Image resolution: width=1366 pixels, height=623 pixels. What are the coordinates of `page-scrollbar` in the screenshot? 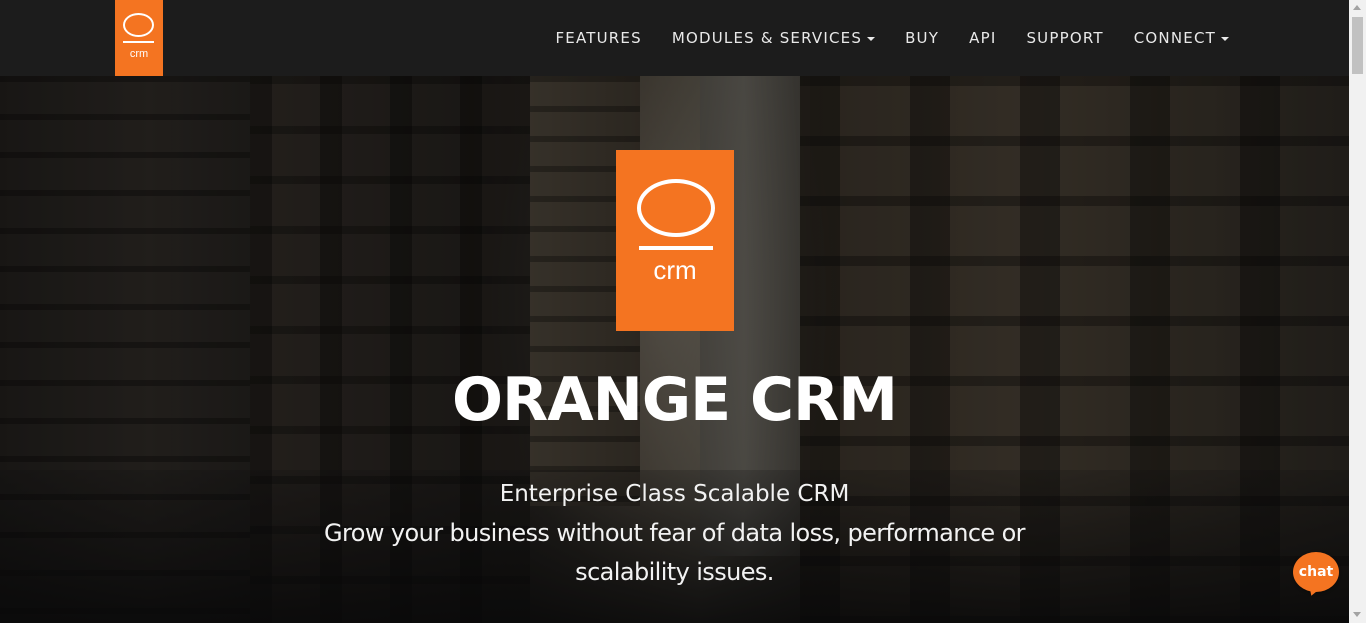 It's located at (1357, 311).